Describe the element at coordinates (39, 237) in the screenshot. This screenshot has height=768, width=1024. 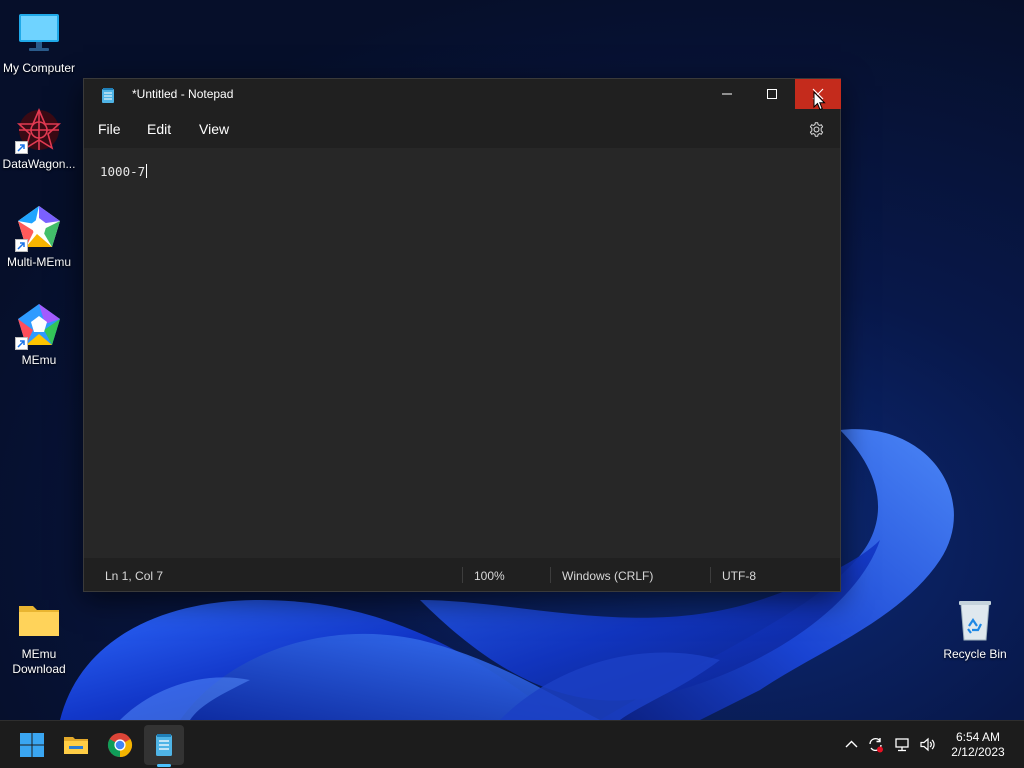
I see `desktop-icon-multi-memu: Multi-MEmu` at that location.